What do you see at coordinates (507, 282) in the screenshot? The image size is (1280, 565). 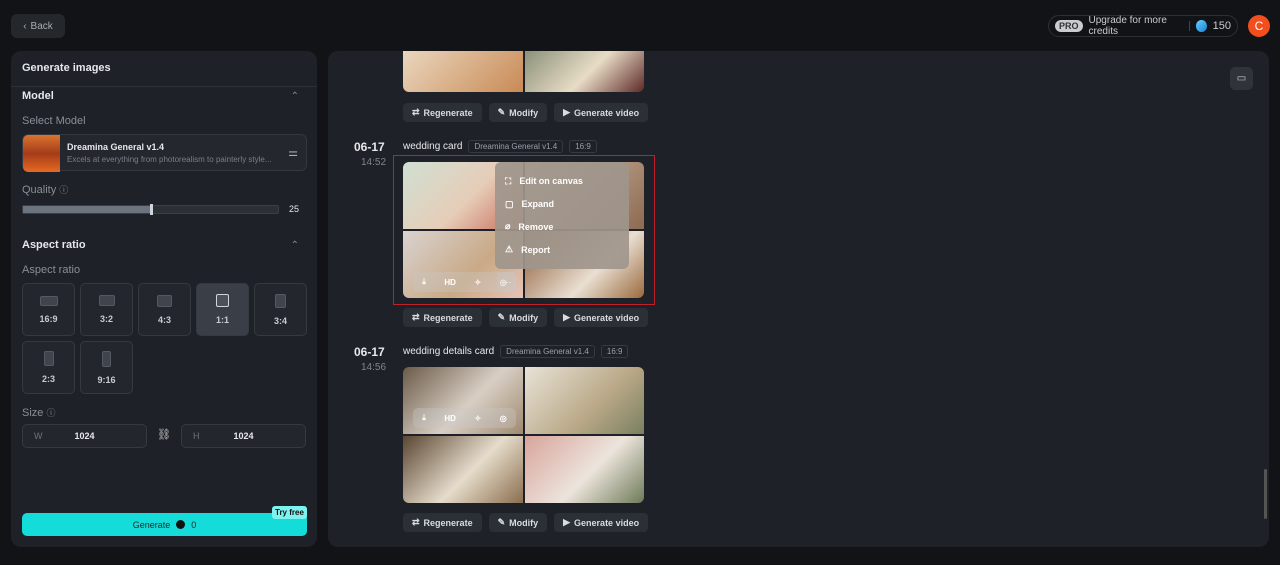 I see `more-options-button: ···` at bounding box center [507, 282].